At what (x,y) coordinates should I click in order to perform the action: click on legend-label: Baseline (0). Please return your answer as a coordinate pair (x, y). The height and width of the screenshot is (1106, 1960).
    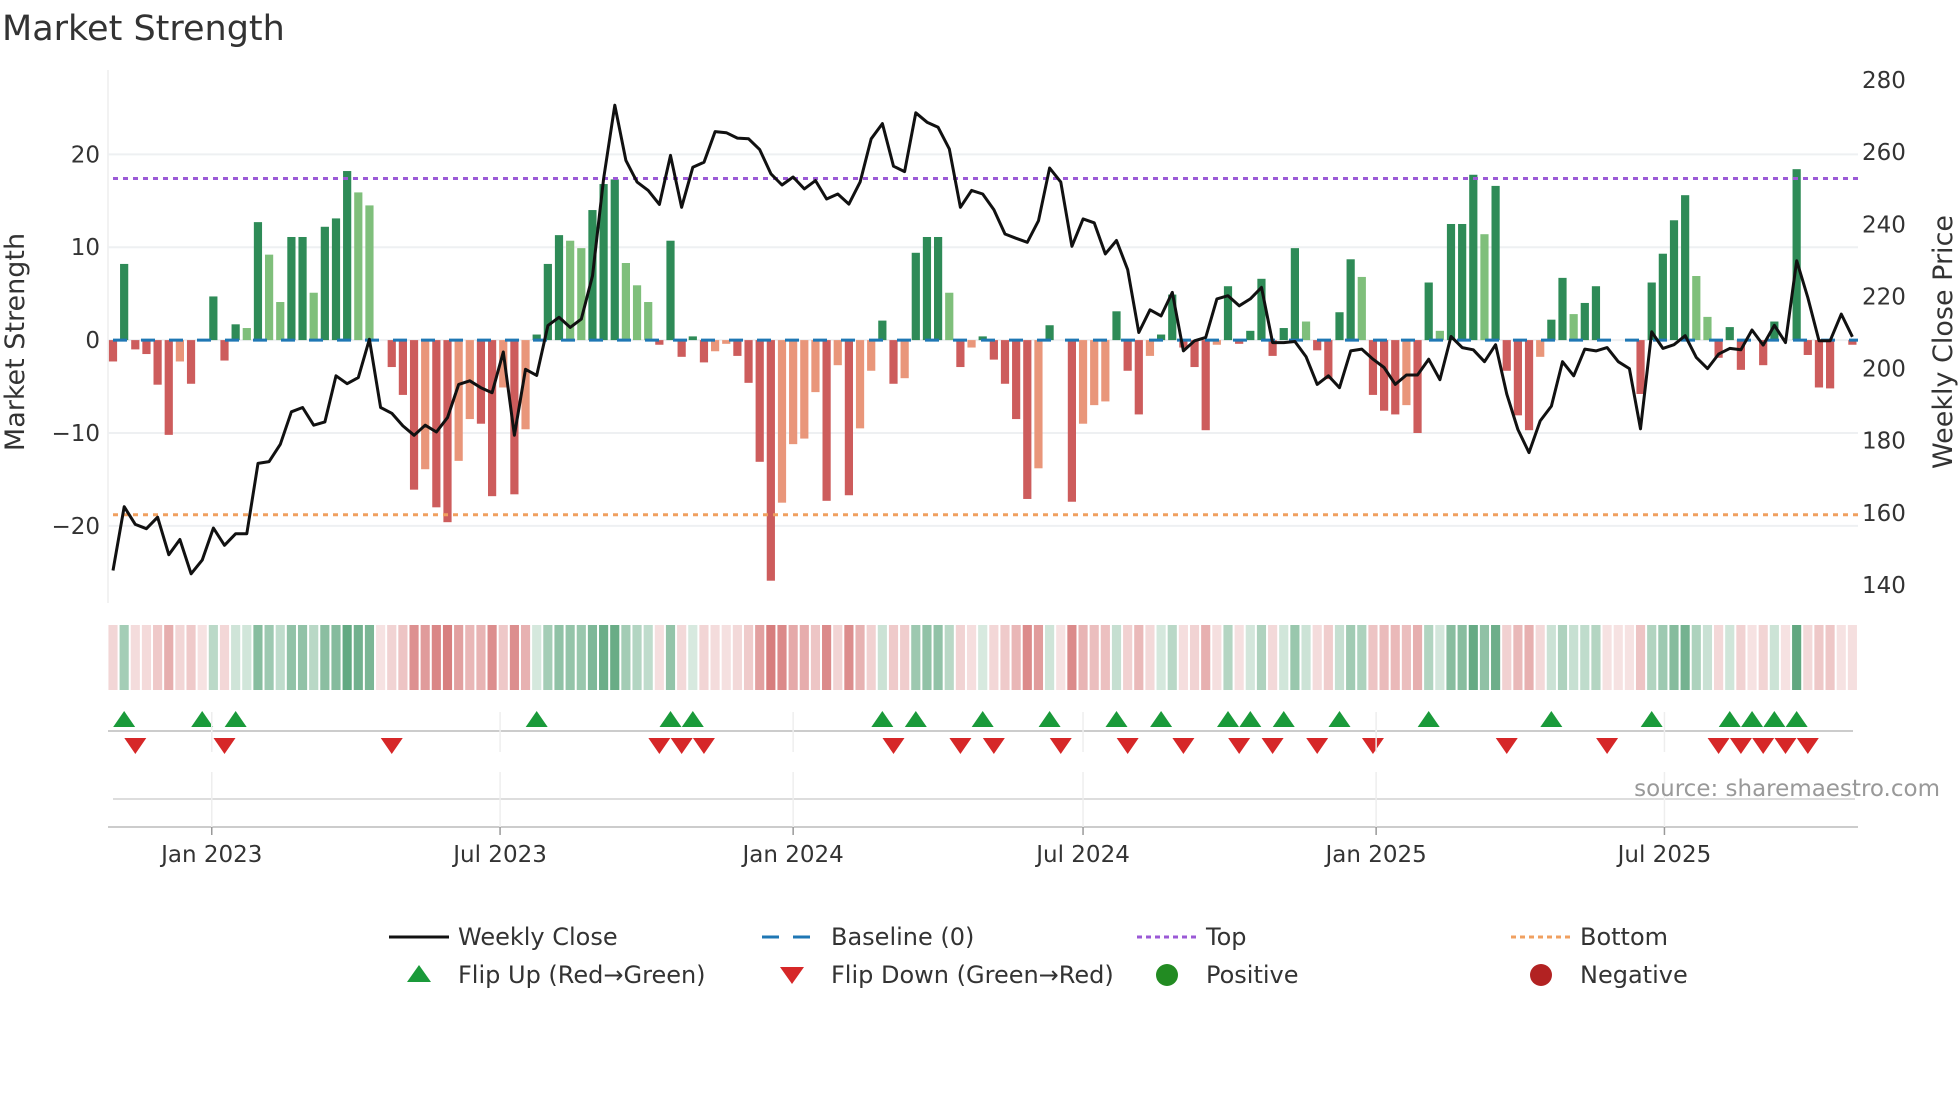
    Looking at the image, I should click on (902, 937).